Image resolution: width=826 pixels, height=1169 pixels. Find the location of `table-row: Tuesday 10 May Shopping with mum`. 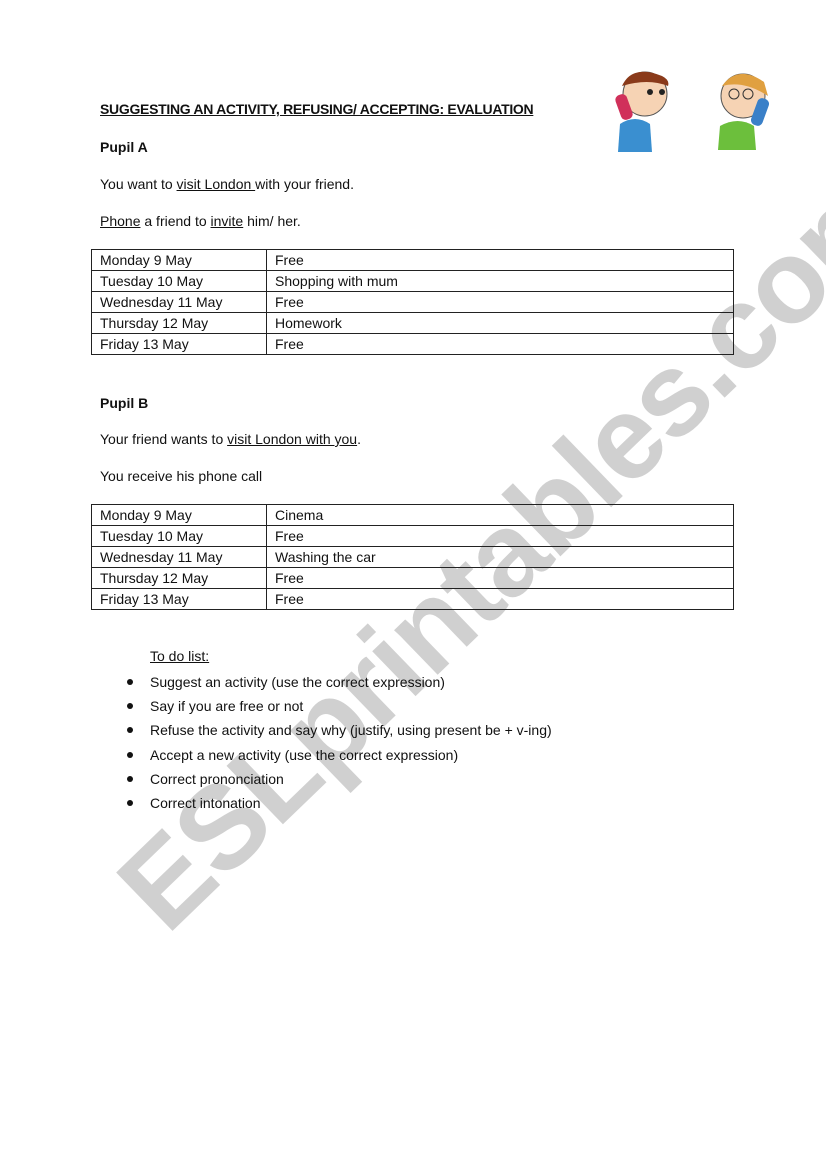

table-row: Tuesday 10 May Shopping with mum is located at coordinates (412, 281).